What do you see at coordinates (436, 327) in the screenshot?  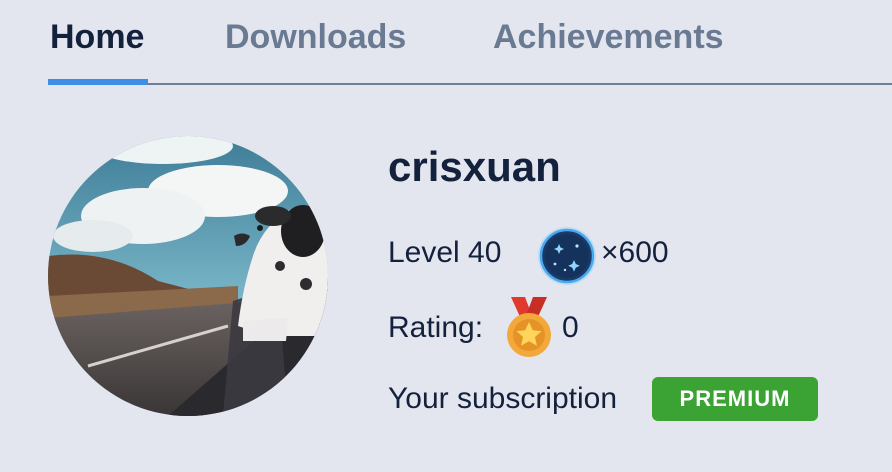 I see `rating-label: Rating:` at bounding box center [436, 327].